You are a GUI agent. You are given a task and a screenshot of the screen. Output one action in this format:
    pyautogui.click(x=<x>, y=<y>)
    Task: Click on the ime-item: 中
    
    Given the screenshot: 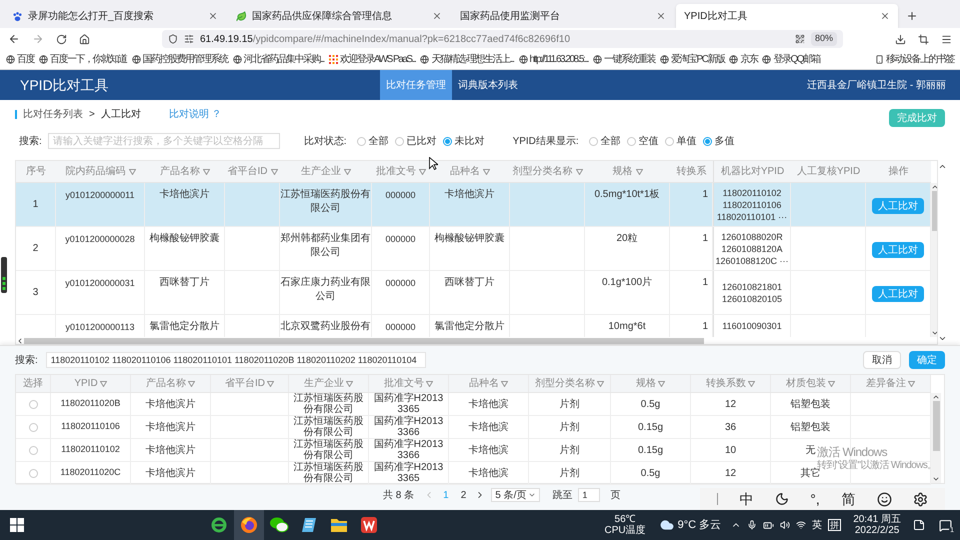 What is the action you would take?
    pyautogui.click(x=746, y=499)
    